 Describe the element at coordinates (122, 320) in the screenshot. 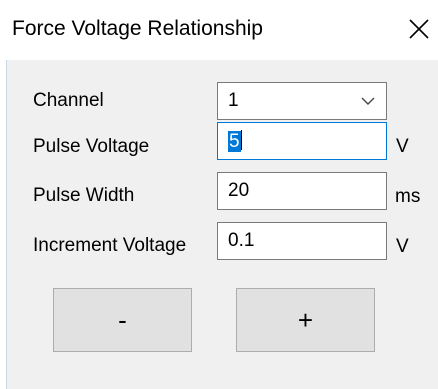

I see `decrement-button: -` at that location.